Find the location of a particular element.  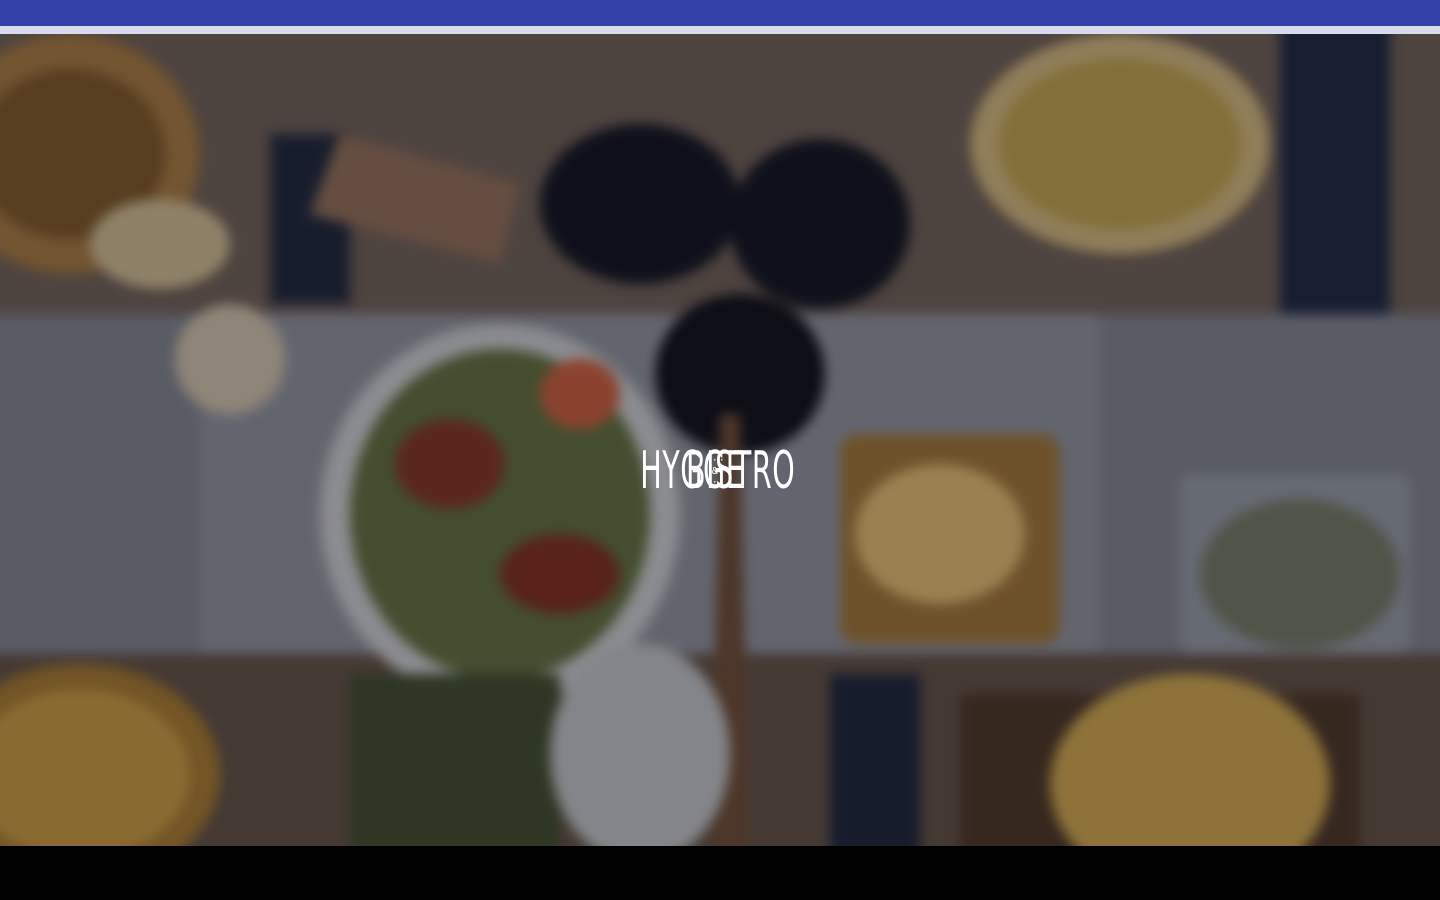

browser-top-bar is located at coordinates (720, 13).